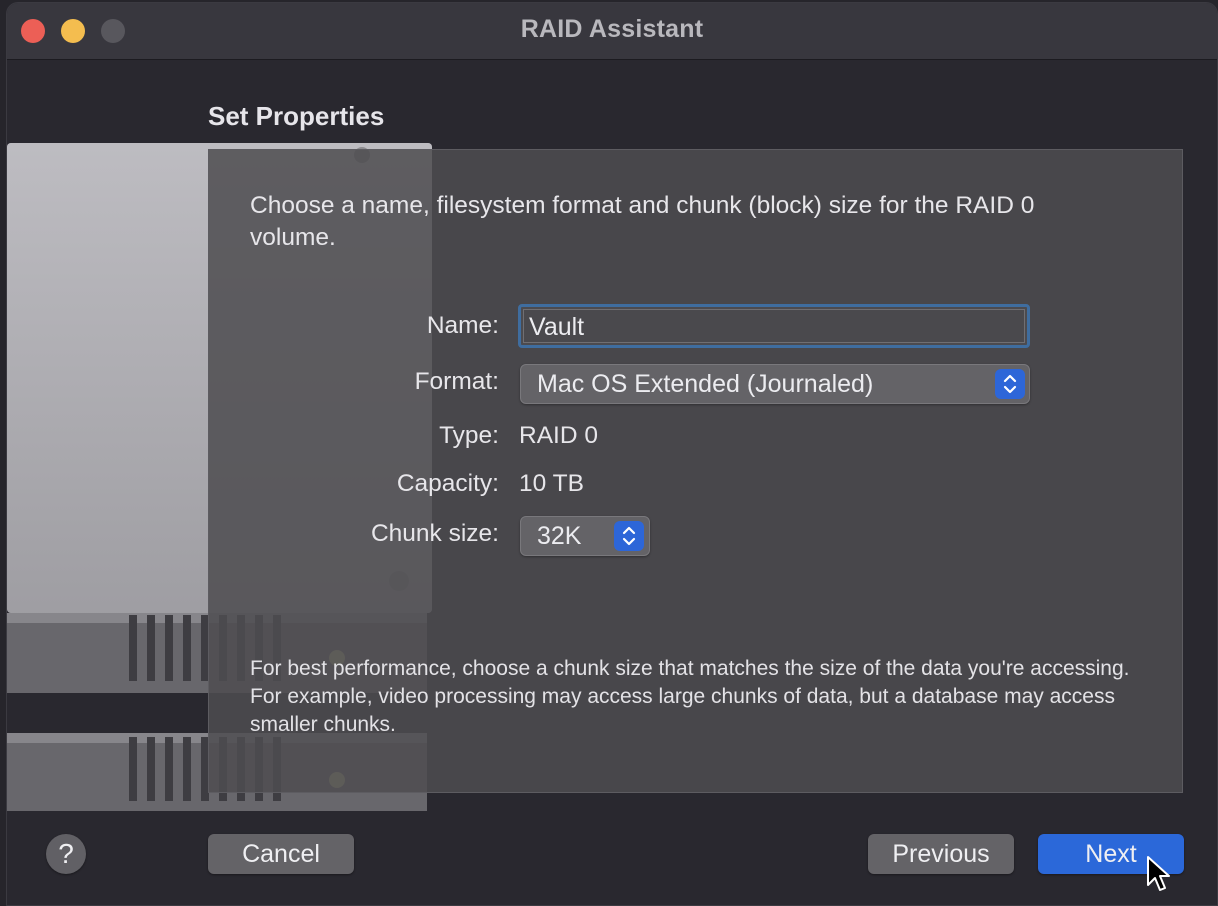 This screenshot has height=906, width=1218. I want to click on name-label: Name:, so click(462, 325).